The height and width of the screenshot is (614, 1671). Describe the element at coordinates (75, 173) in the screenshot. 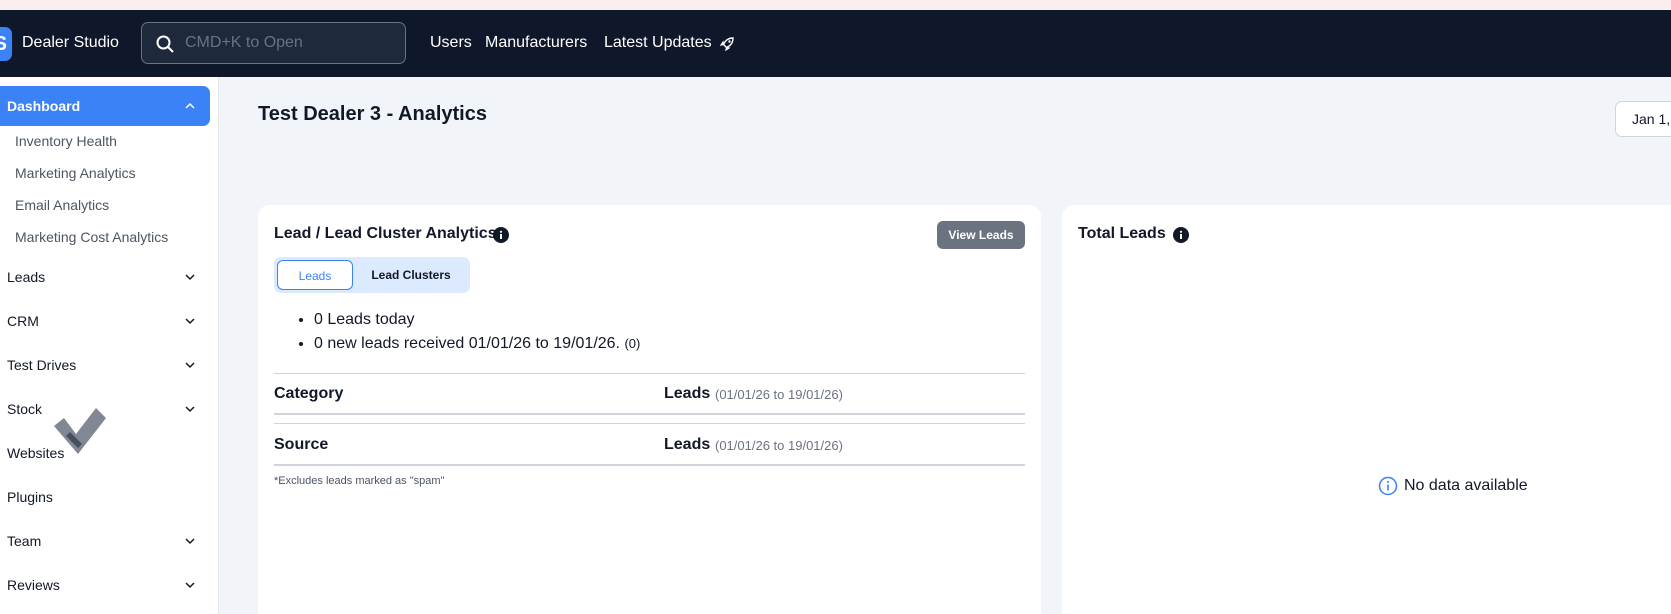

I see `sidebar-sub-marketing-analytics: Marketing Analytics` at that location.